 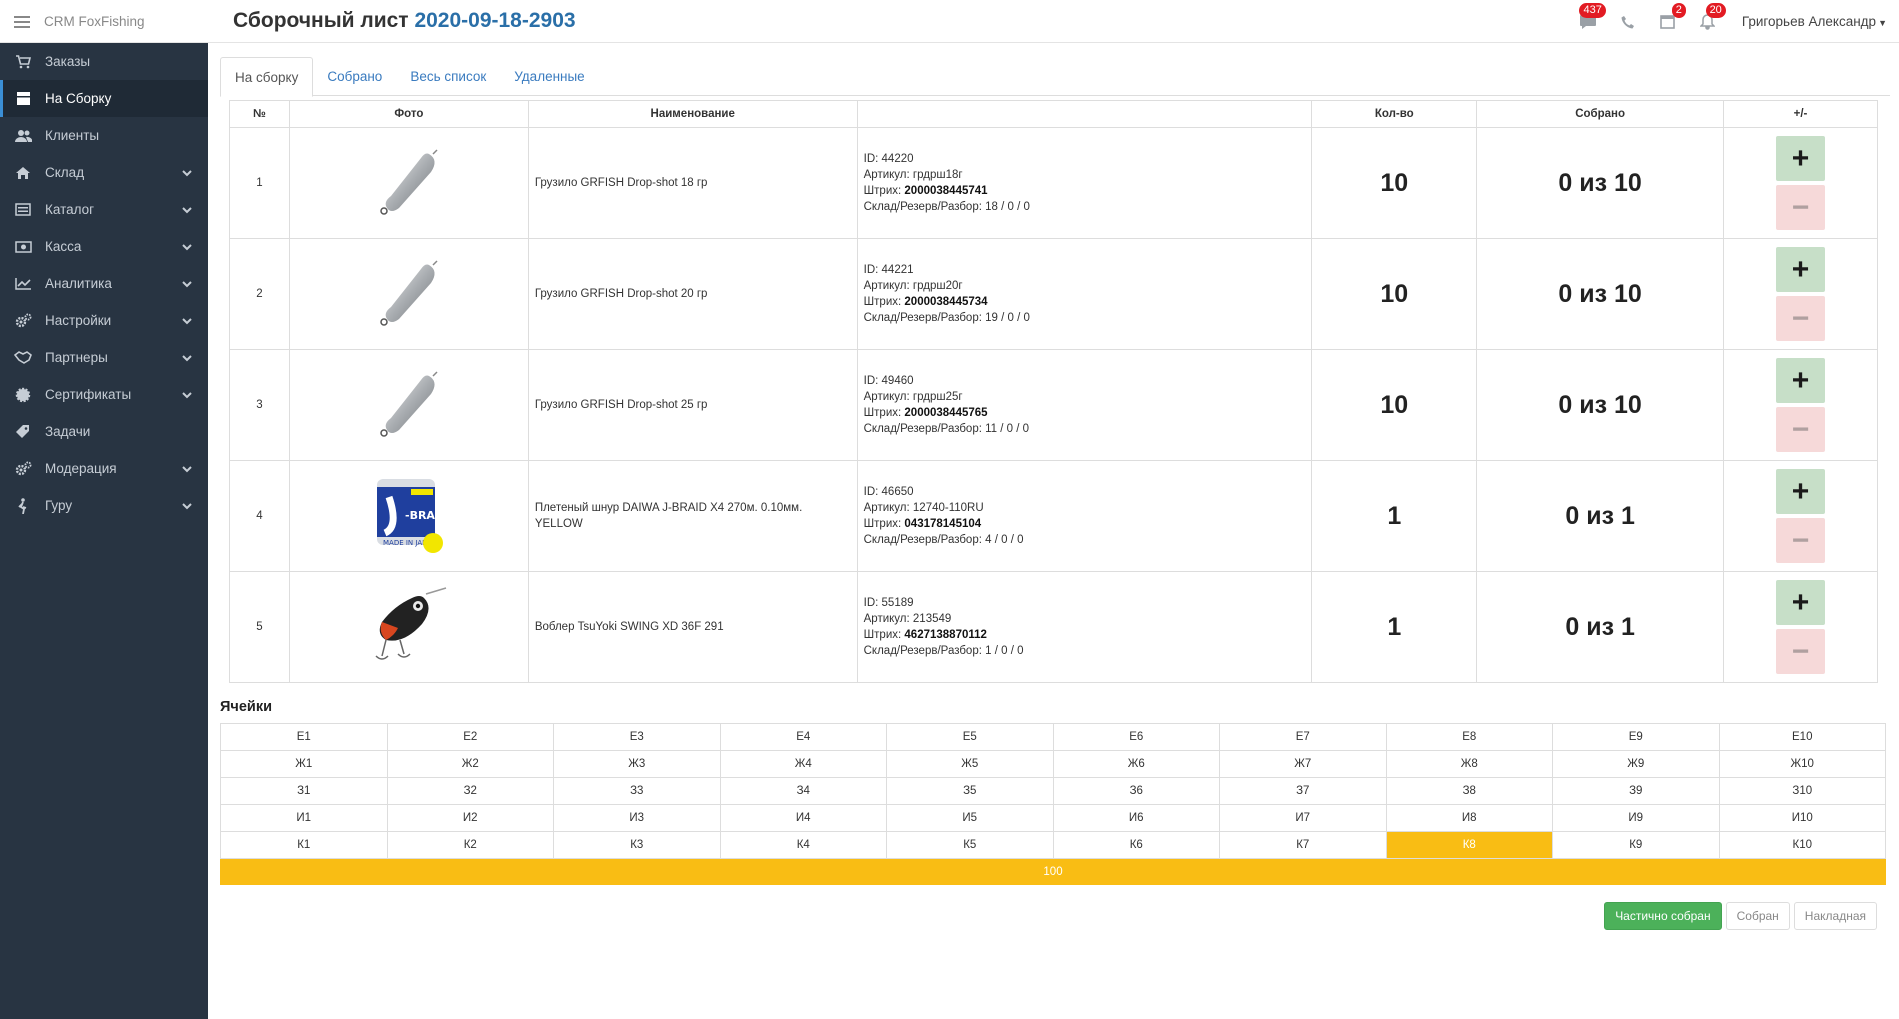 I want to click on storage-cell: К2, so click(x=470, y=845).